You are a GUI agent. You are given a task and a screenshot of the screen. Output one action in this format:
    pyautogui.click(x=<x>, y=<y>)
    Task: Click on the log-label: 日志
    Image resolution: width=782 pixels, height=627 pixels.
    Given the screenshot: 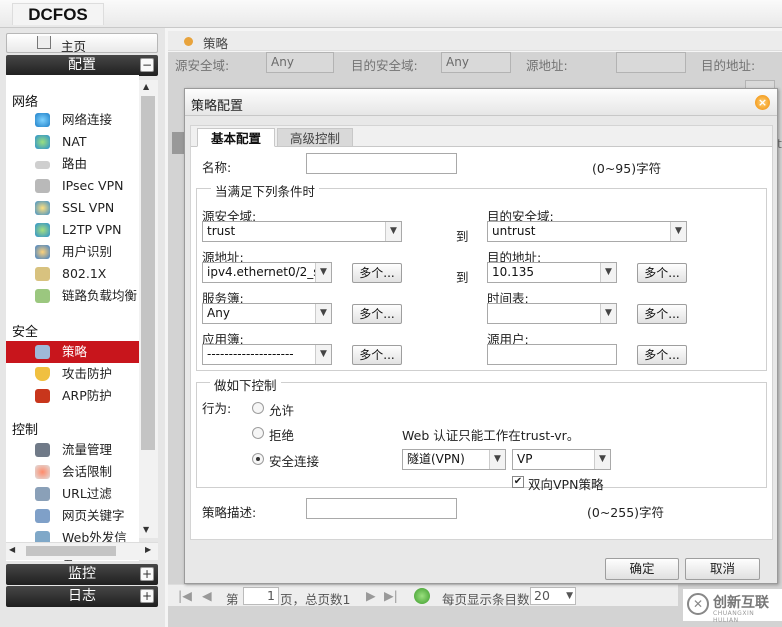 What is the action you would take?
    pyautogui.click(x=82, y=596)
    